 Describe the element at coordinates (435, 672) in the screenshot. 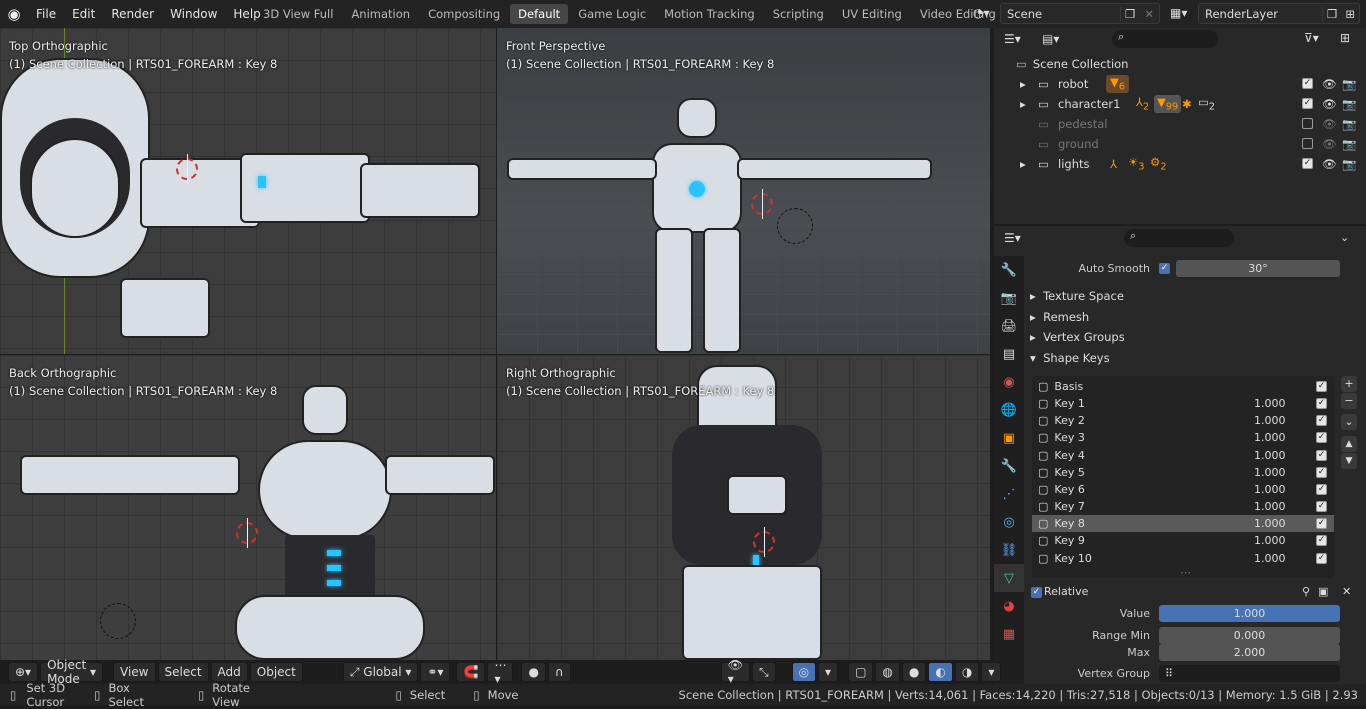

I see `pivot-dropdown: ⚭▾` at that location.